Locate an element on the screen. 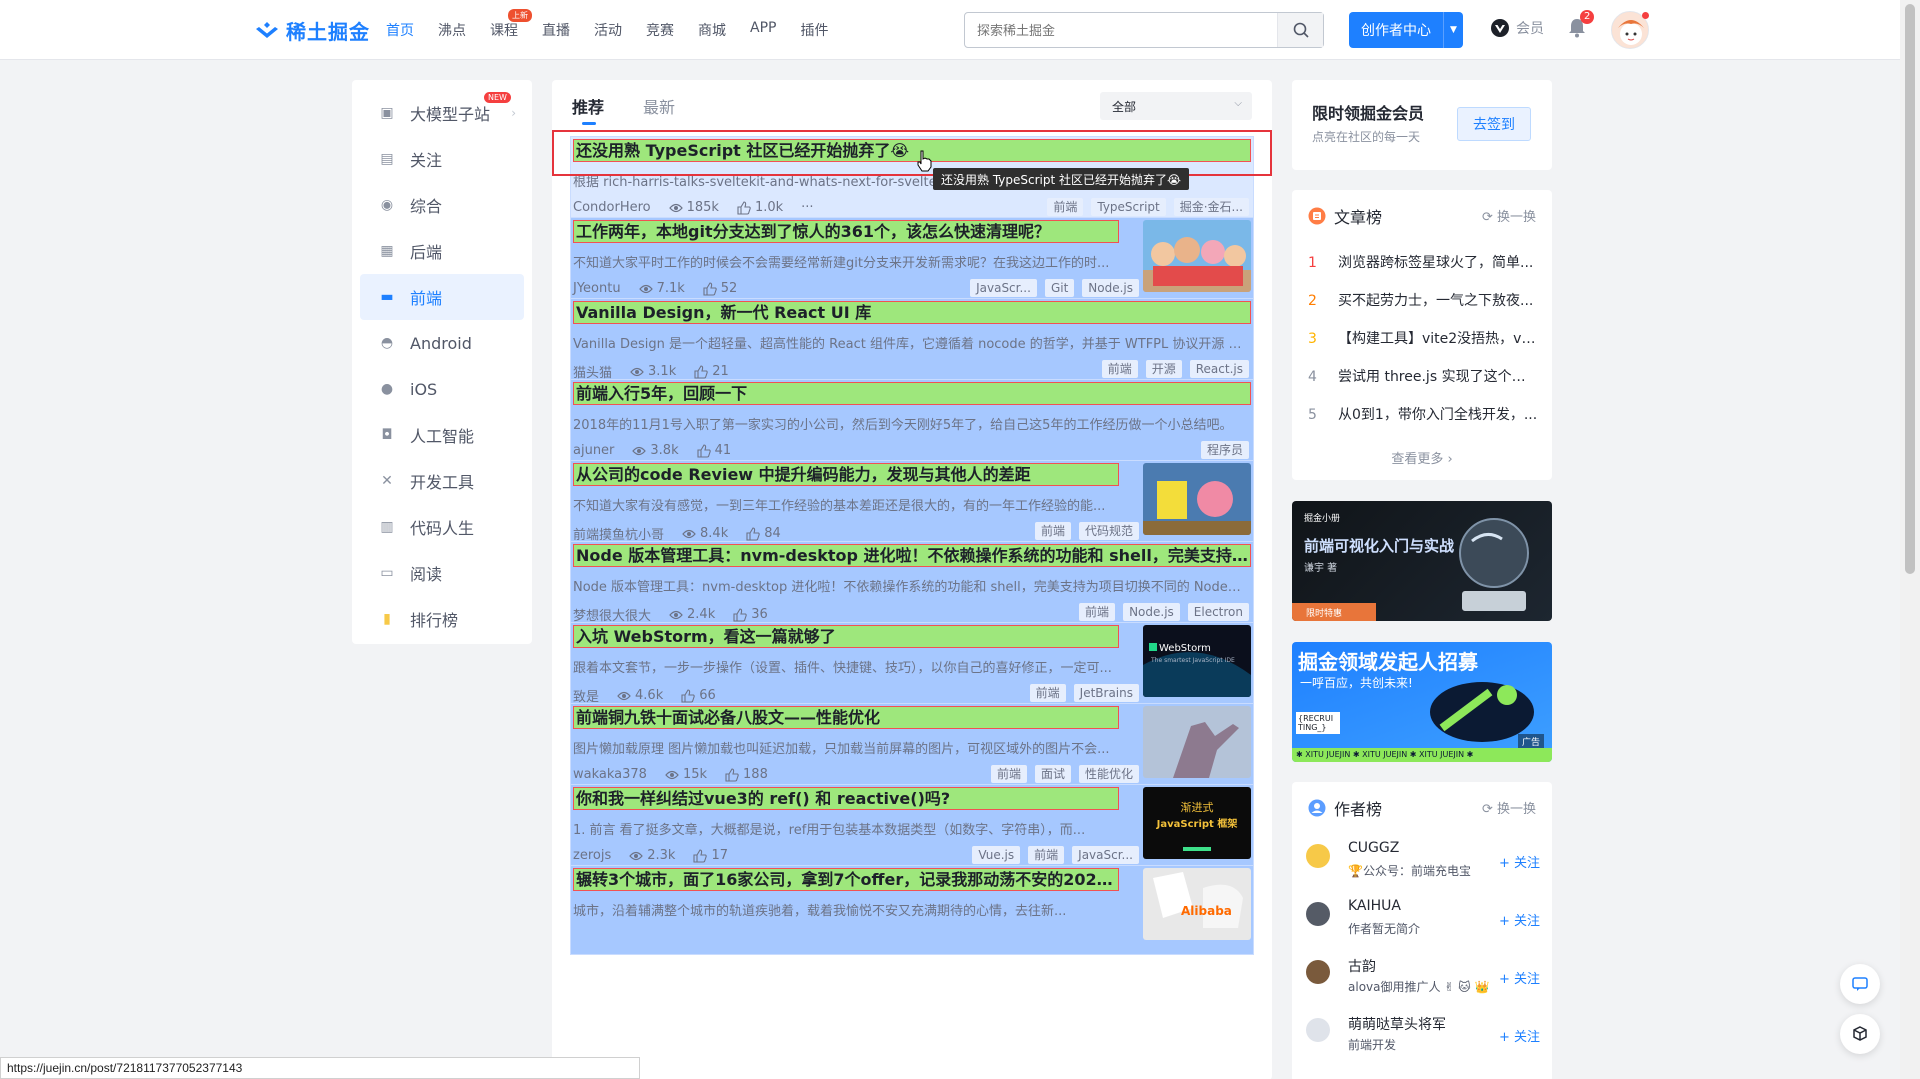 Image resolution: width=1920 pixels, height=1079 pixels. sidebar-item: ▣ 大模型子站 NEW › is located at coordinates (442, 113).